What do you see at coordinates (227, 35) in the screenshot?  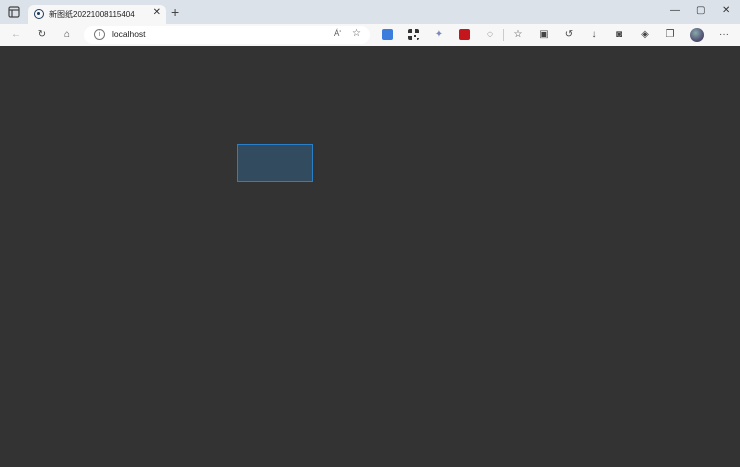 I see `address-bar: i localhost Áʹ ☆` at bounding box center [227, 35].